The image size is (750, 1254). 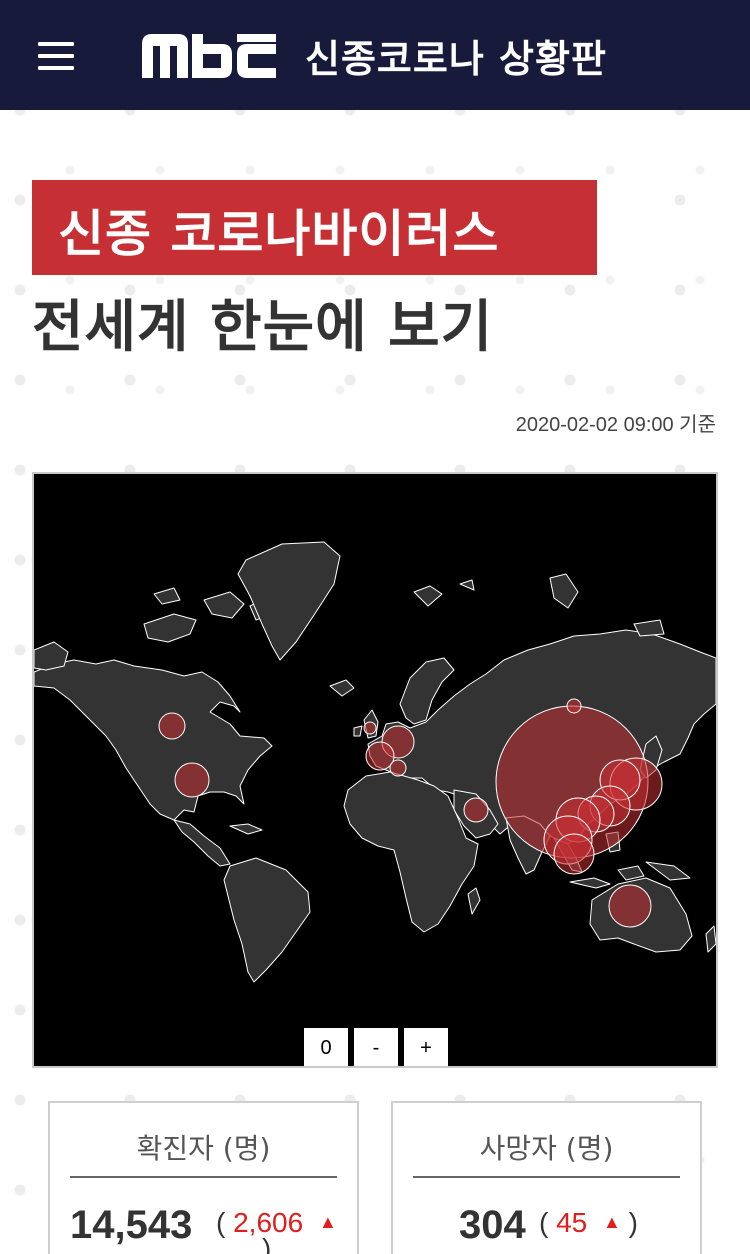 What do you see at coordinates (492, 1225) in the screenshot?
I see `deaths-value: 304` at bounding box center [492, 1225].